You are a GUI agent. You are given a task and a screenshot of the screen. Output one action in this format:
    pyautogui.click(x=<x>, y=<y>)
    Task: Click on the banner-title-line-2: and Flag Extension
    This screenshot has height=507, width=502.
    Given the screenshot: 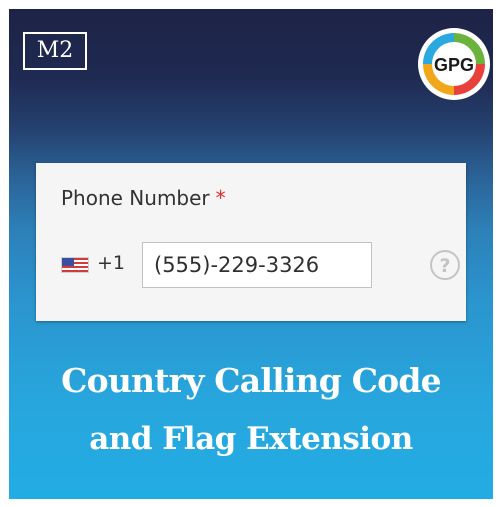 What is the action you would take?
    pyautogui.click(x=251, y=439)
    